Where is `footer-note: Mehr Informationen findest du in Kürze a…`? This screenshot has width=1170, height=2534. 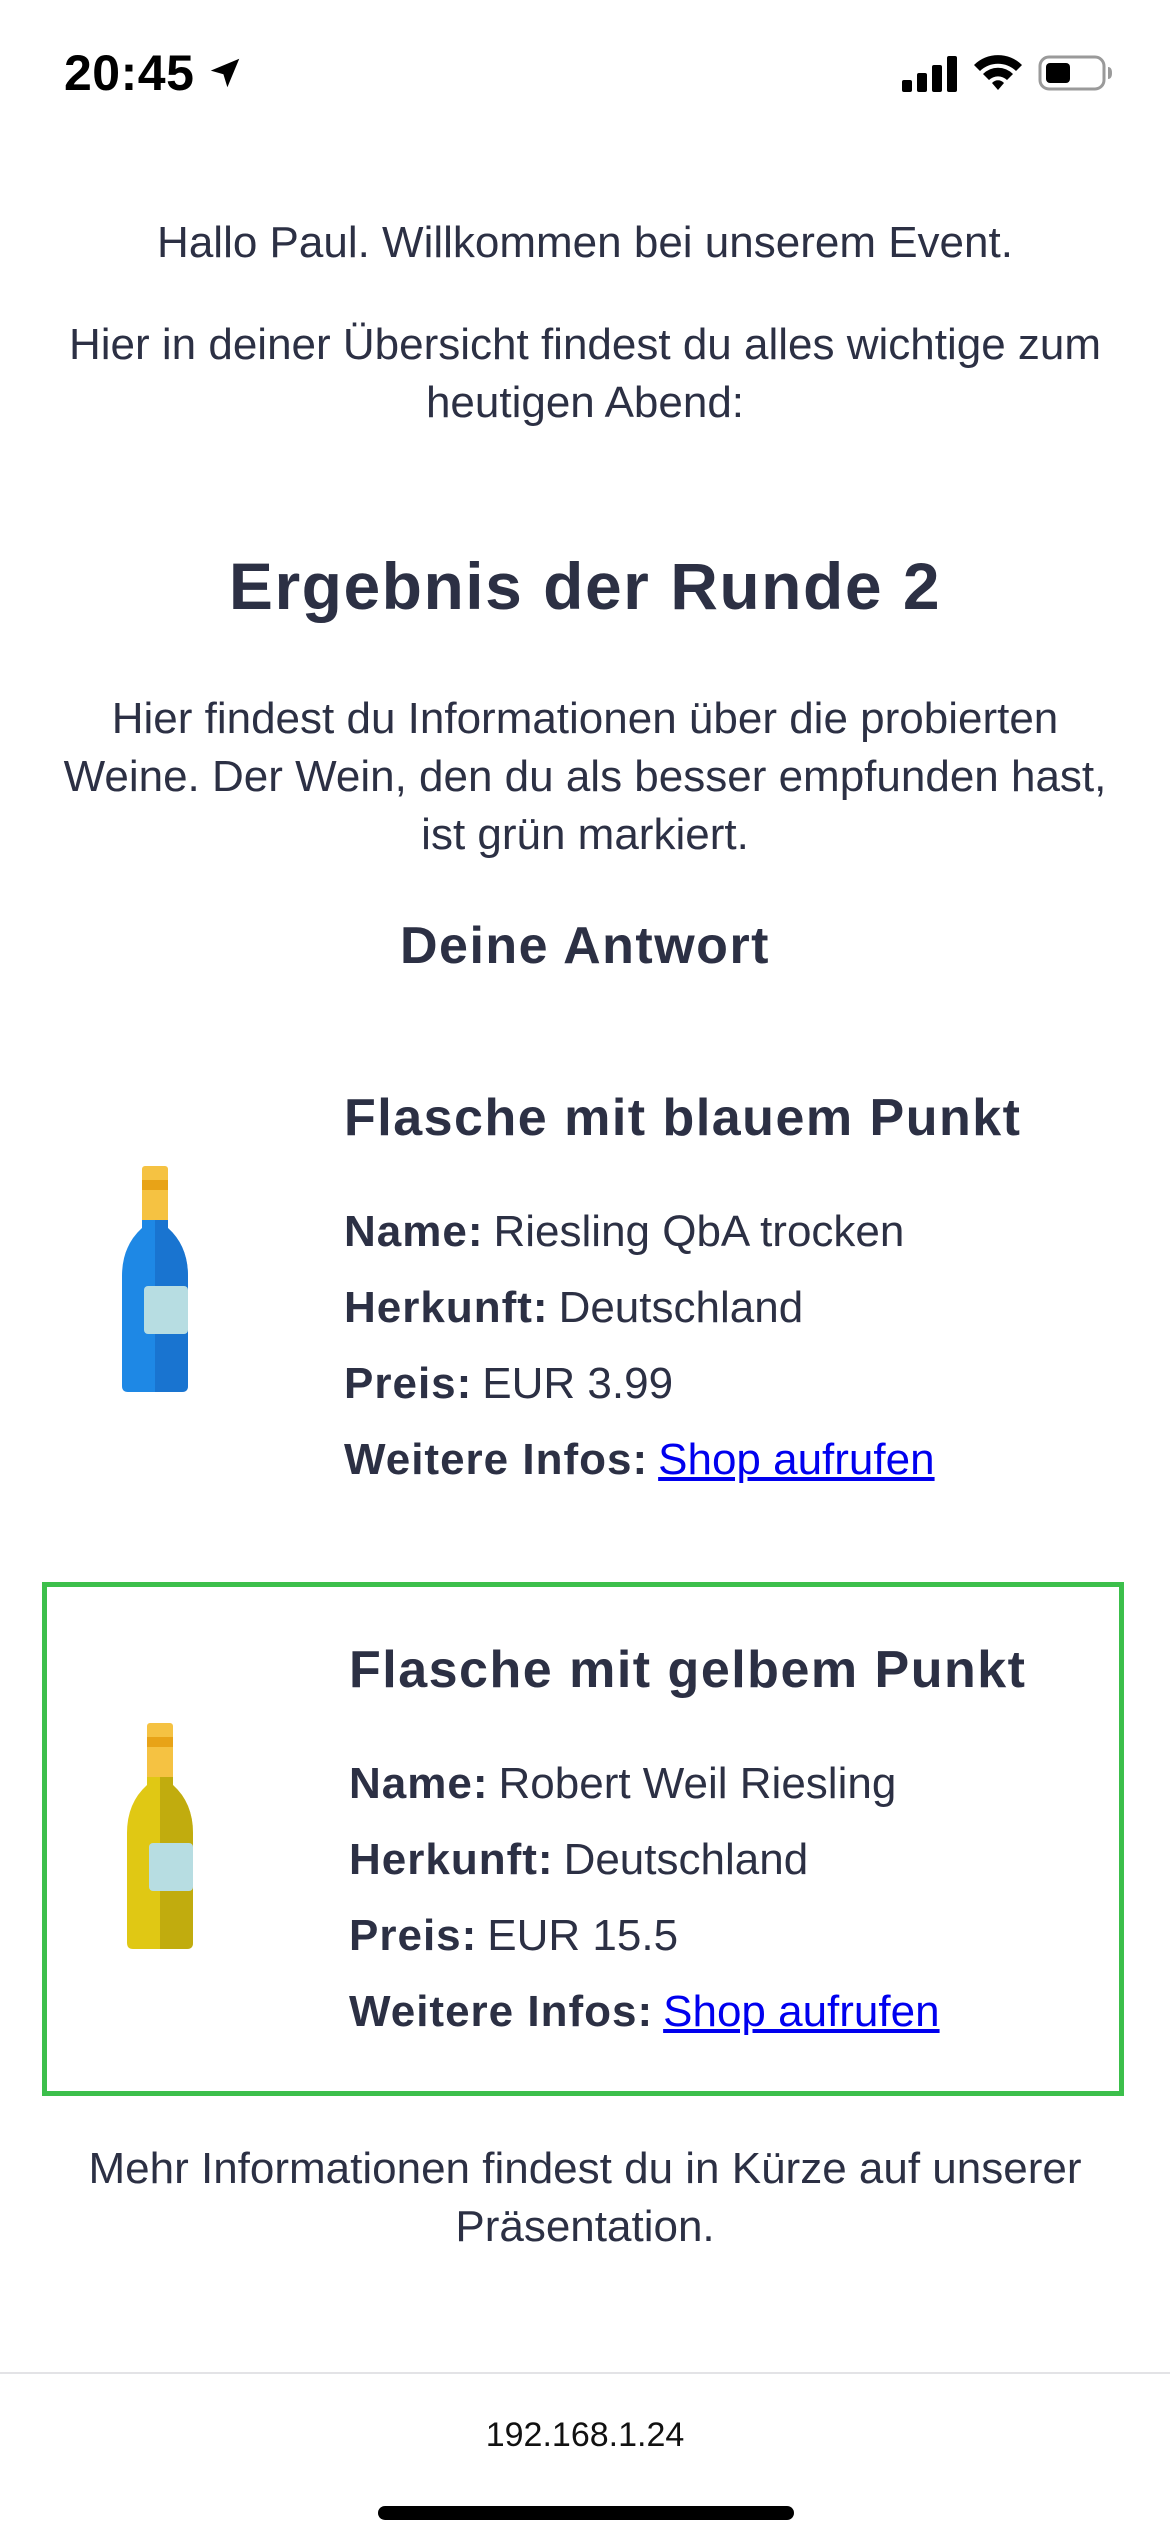
footer-note: Mehr Informationen findest du in Kürze a… is located at coordinates (585, 2197).